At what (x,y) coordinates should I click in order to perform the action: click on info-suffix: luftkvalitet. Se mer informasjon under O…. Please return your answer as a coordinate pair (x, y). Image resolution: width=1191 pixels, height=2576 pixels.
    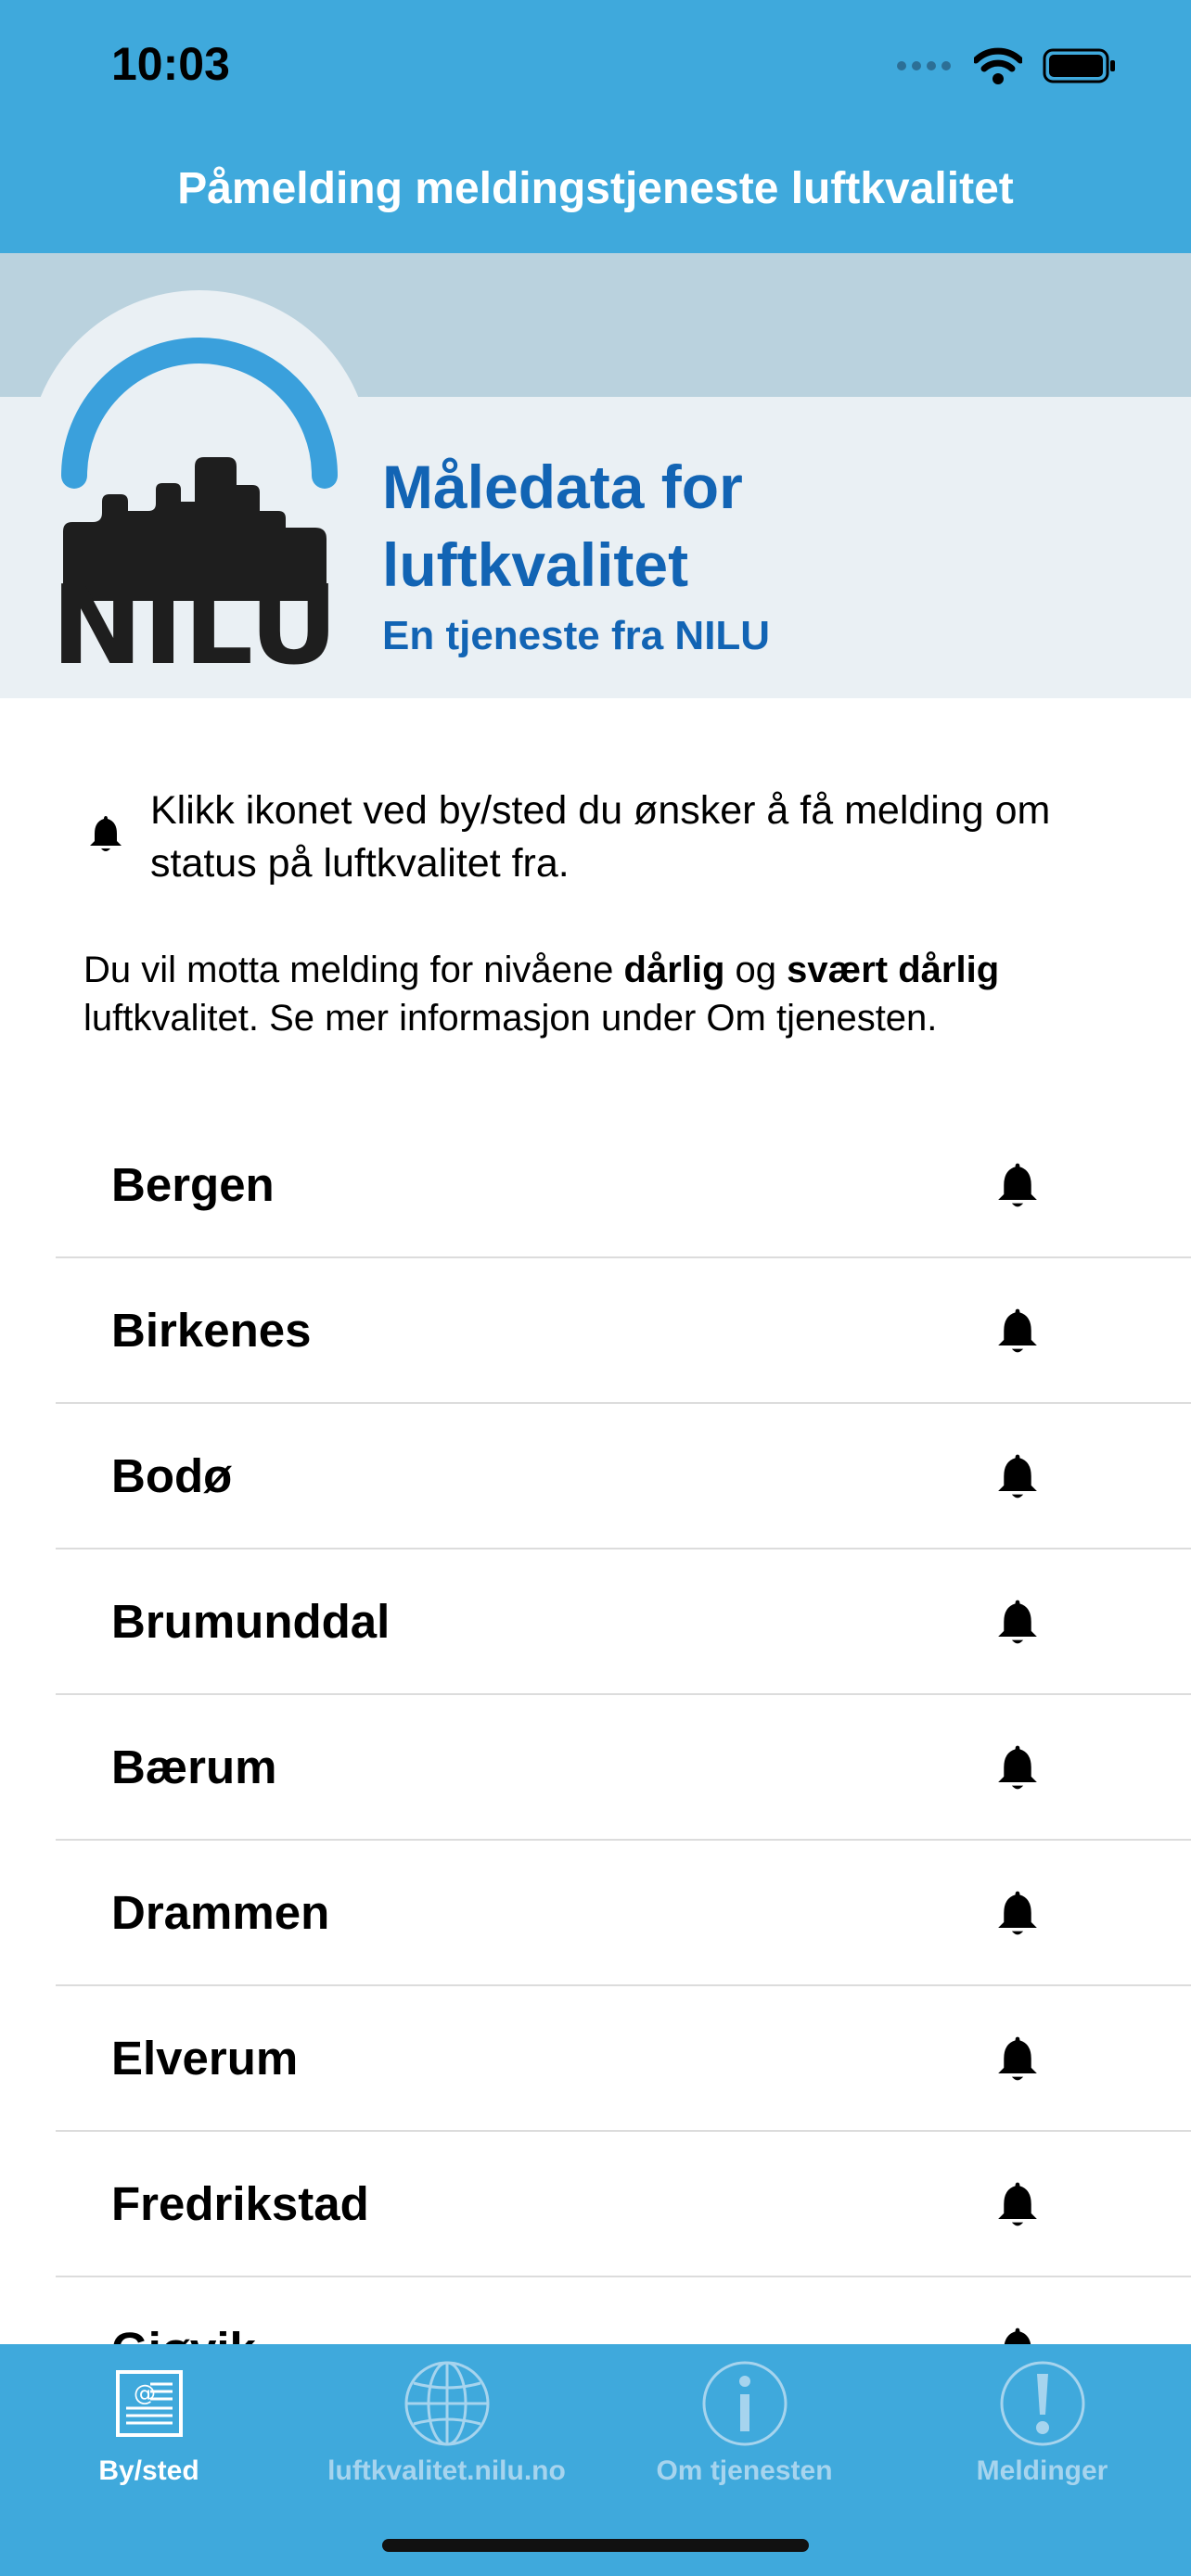
    Looking at the image, I should click on (510, 1018).